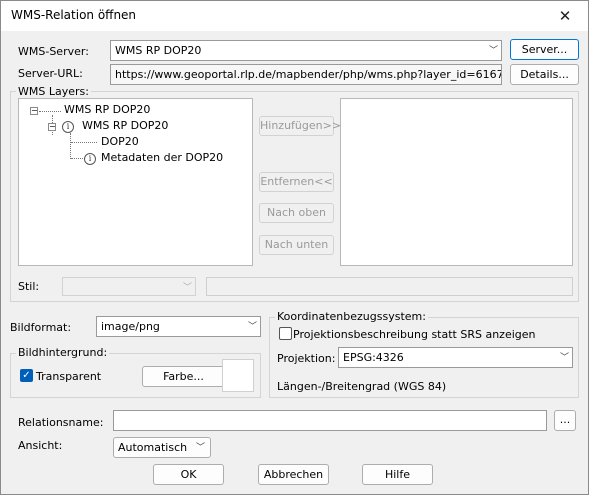 The height and width of the screenshot is (495, 589). I want to click on add-layer-button: Hinzufügen>>, so click(300, 126).